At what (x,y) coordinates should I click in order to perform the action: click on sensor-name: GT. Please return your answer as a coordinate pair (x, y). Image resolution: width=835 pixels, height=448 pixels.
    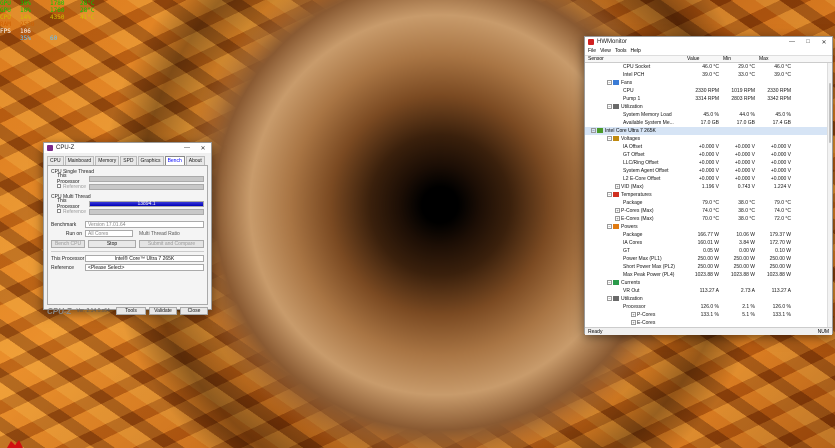
    Looking at the image, I should click on (626, 251).